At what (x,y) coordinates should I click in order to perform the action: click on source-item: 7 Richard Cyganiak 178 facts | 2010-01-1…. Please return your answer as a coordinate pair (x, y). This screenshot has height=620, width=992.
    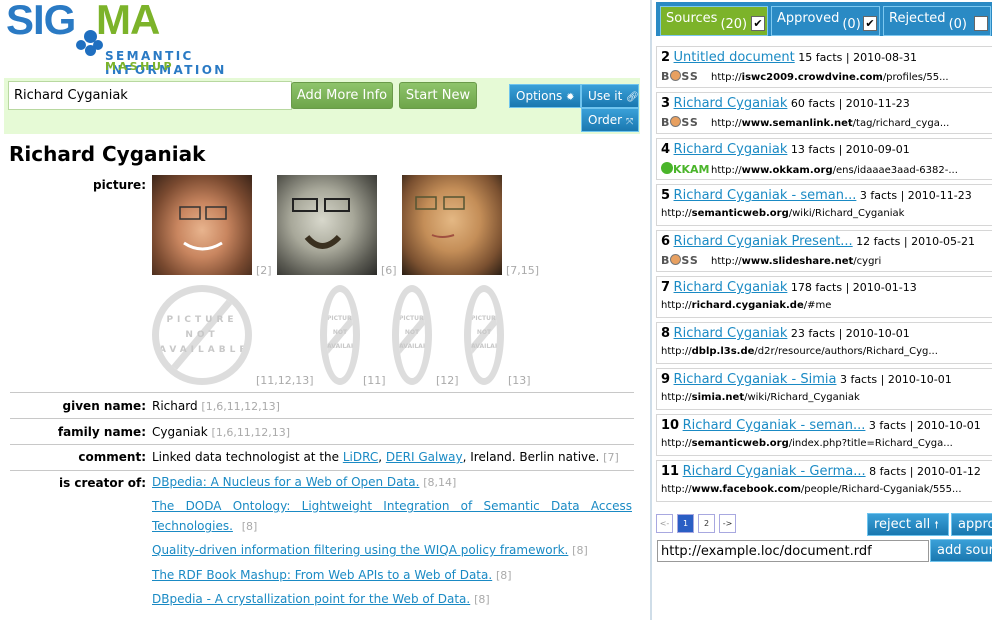
    Looking at the image, I should click on (824, 297).